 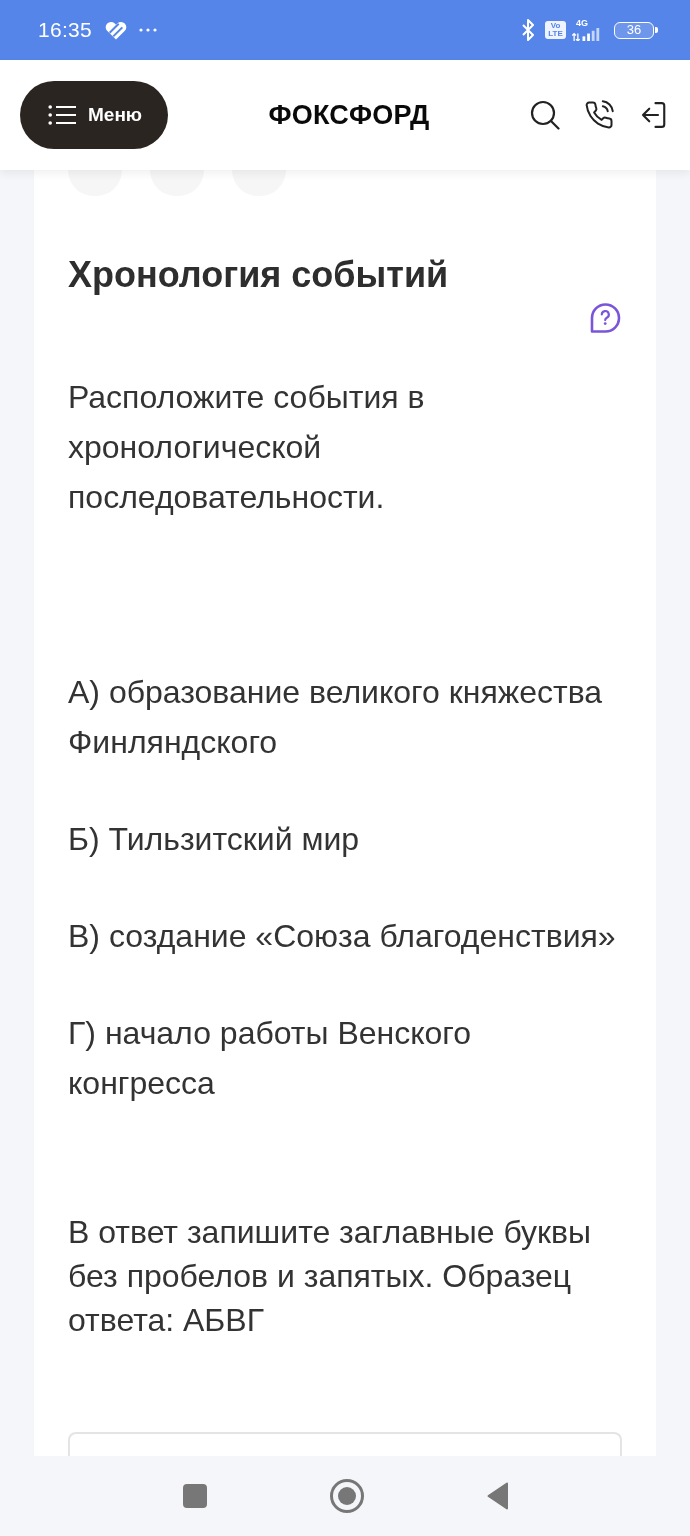 What do you see at coordinates (345, 1058) in the screenshot?
I see `event-option: Г) начало работы Венского конгресса` at bounding box center [345, 1058].